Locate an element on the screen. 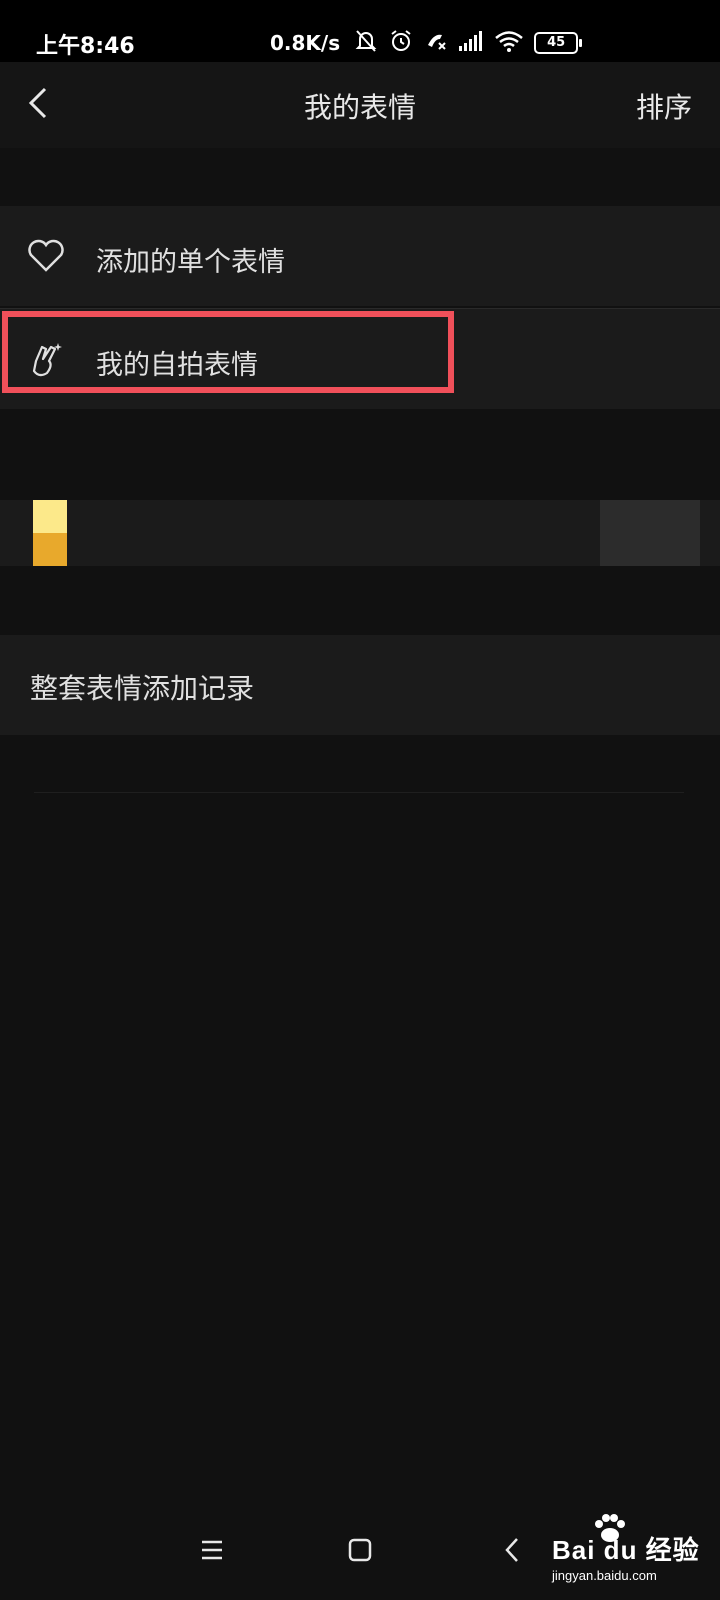 This screenshot has height=1600, width=720. status-indicators: 0.8K/s 45 is located at coordinates (426, 43).